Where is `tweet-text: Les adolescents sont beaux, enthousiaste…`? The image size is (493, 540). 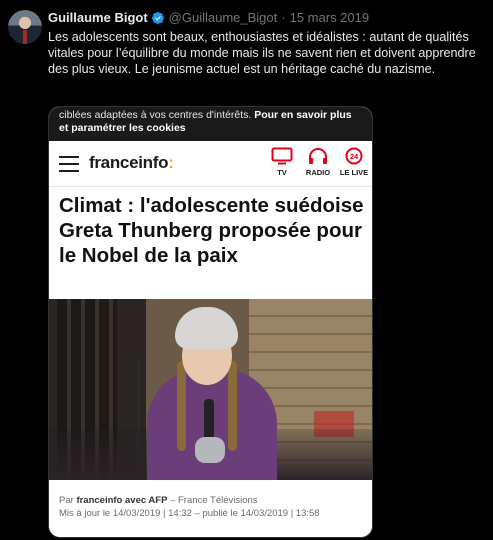
tweet-text: Les adolescents sont beaux, enthousiaste… is located at coordinates (262, 53).